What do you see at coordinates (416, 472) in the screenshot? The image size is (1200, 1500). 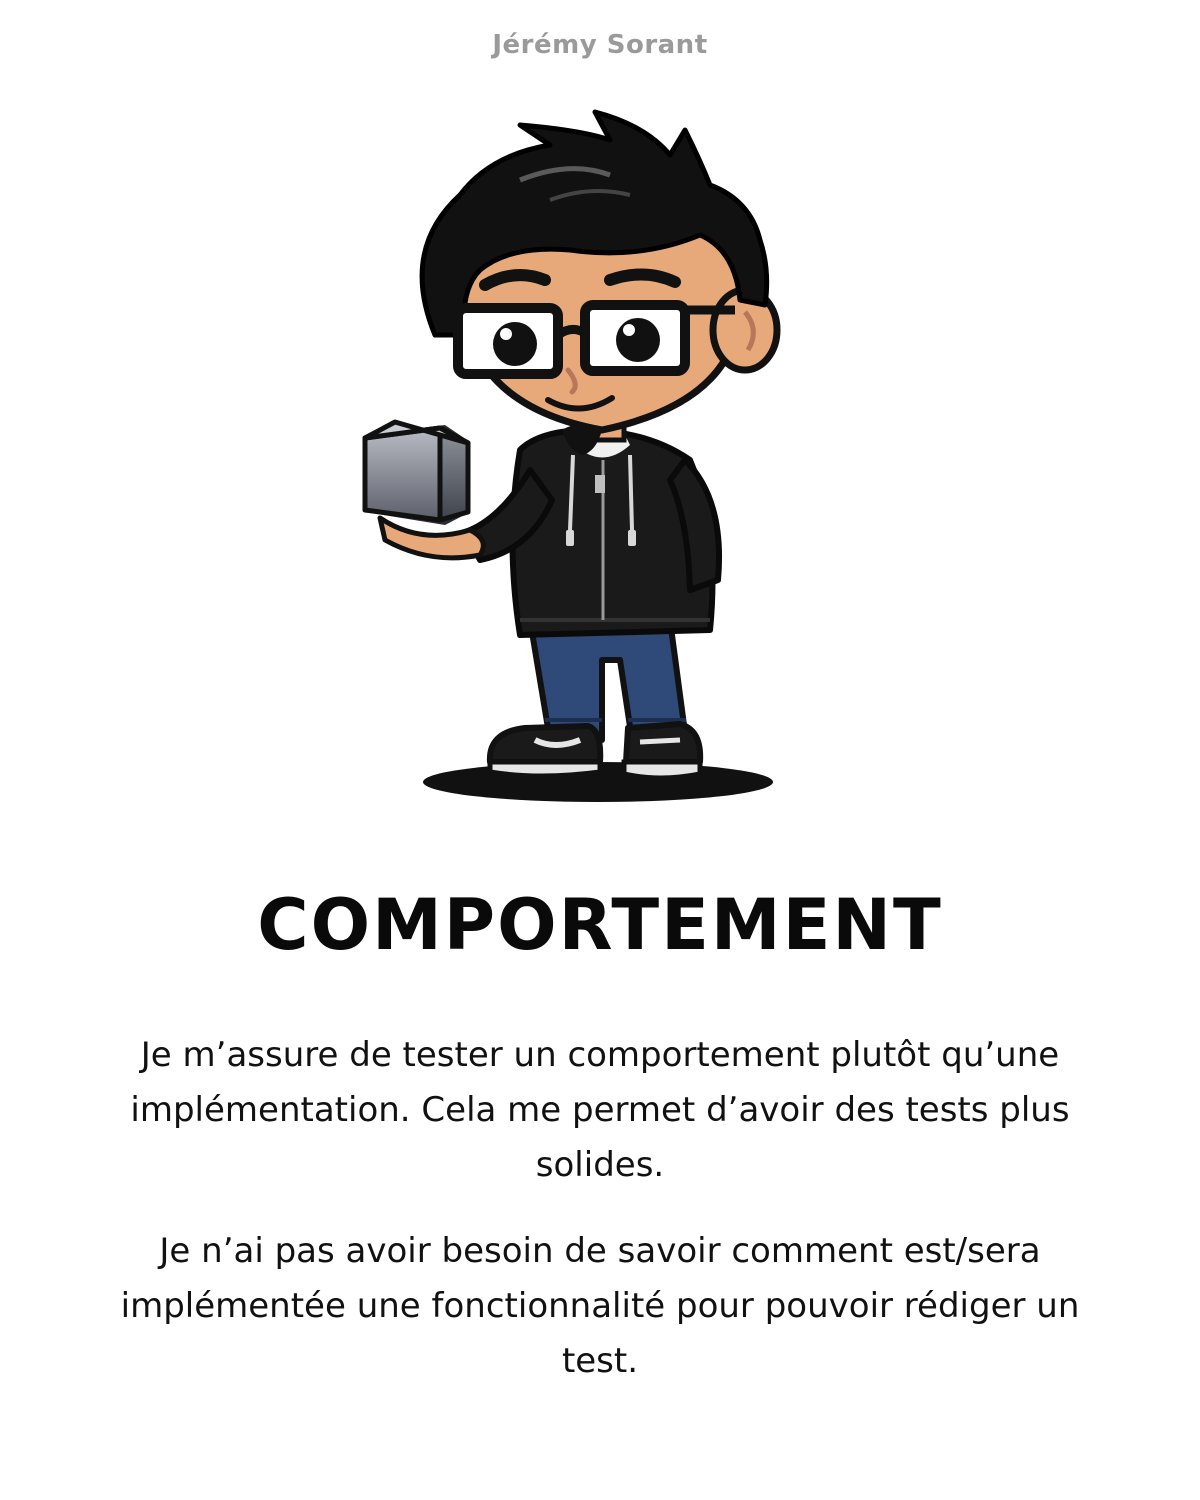 I see `cube` at bounding box center [416, 472].